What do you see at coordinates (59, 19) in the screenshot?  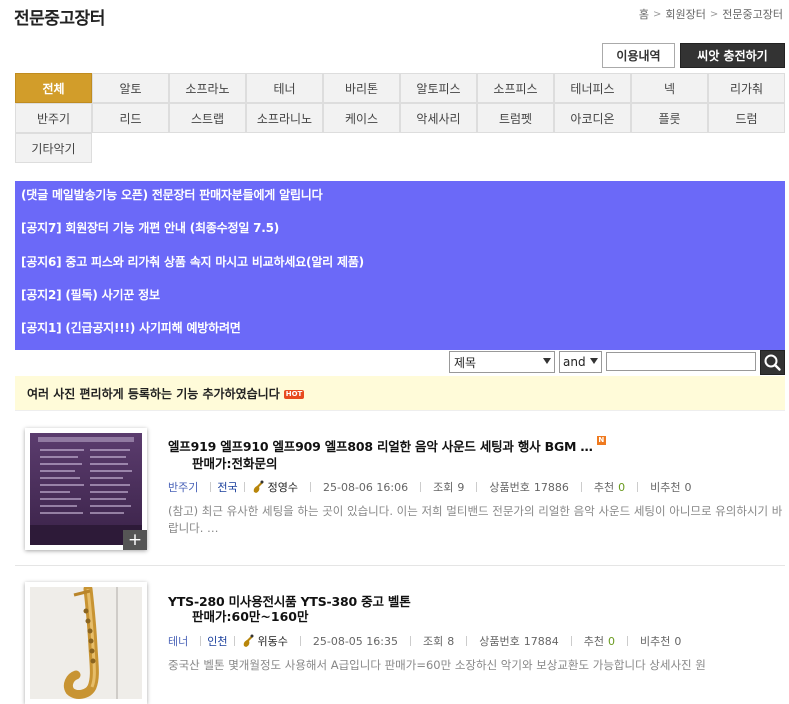 I see `page-title: 전문중고장터` at bounding box center [59, 19].